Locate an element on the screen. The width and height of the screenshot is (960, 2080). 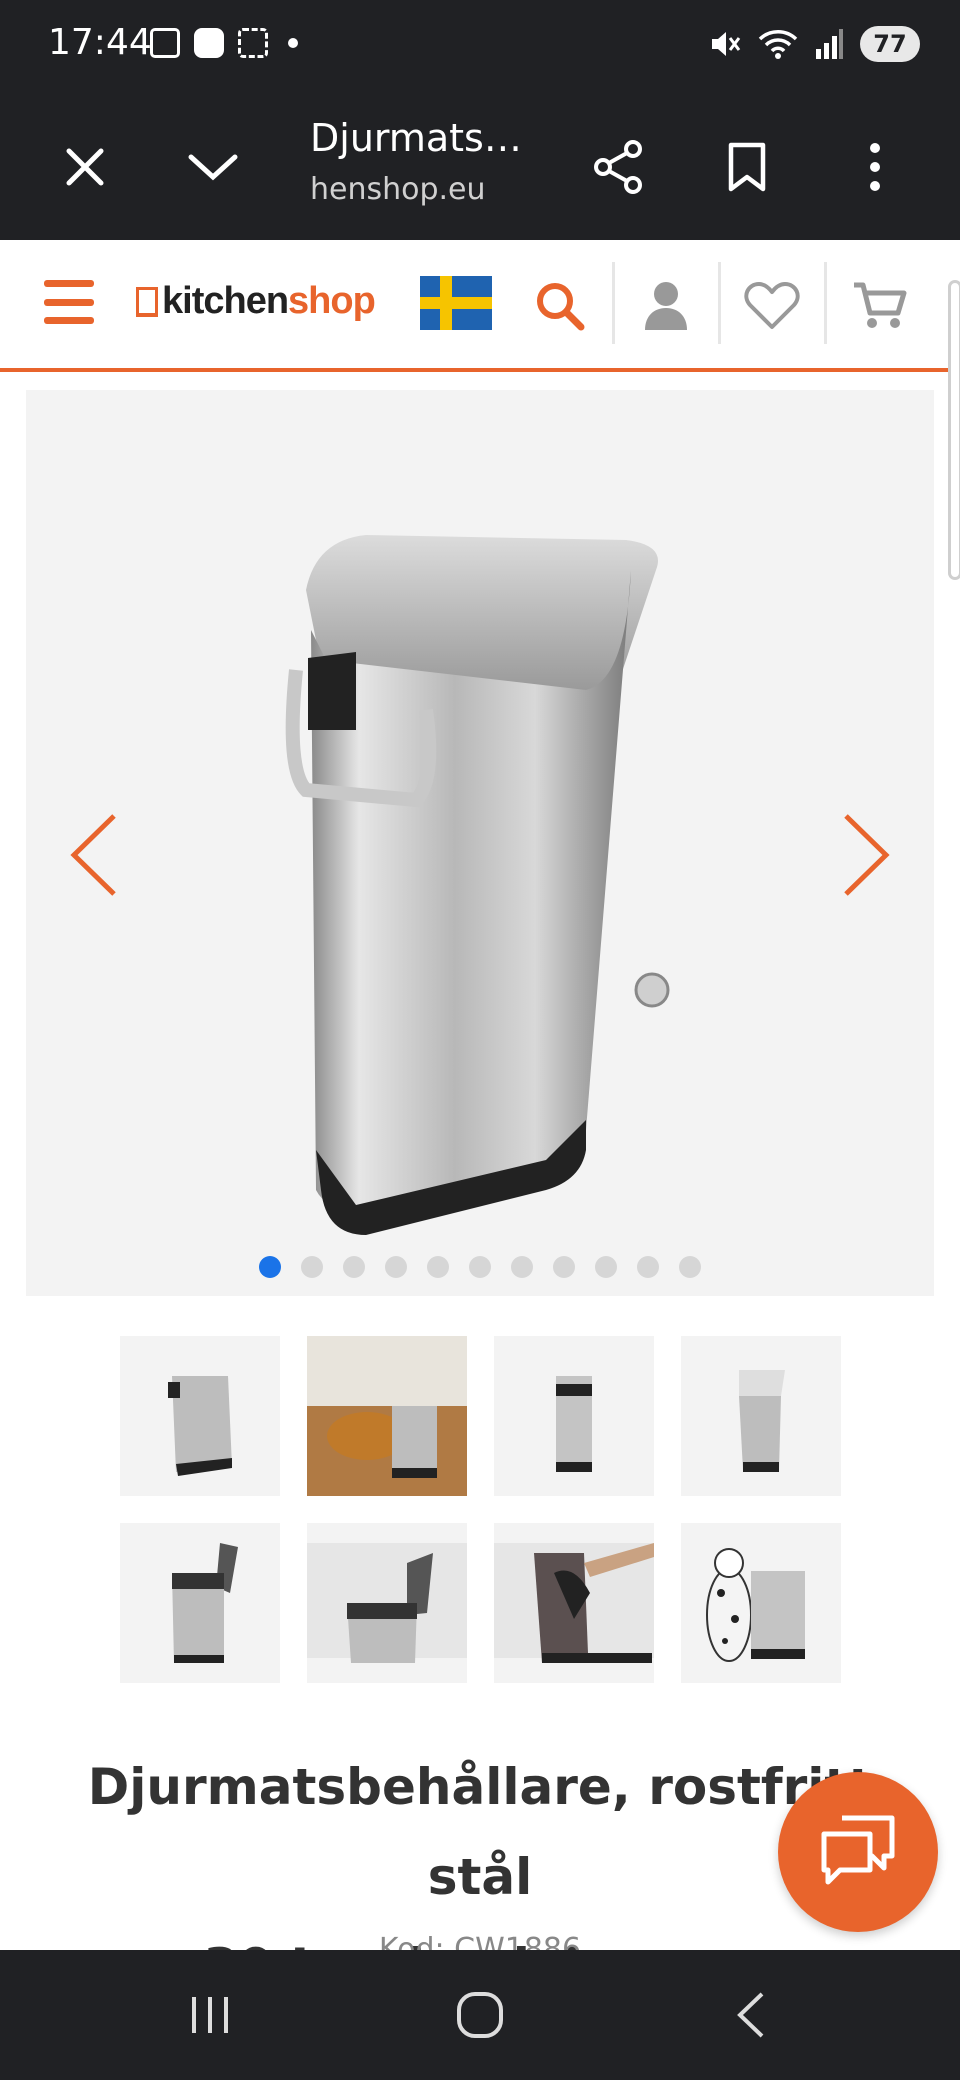
wishlist-button is located at coordinates (772, 306).